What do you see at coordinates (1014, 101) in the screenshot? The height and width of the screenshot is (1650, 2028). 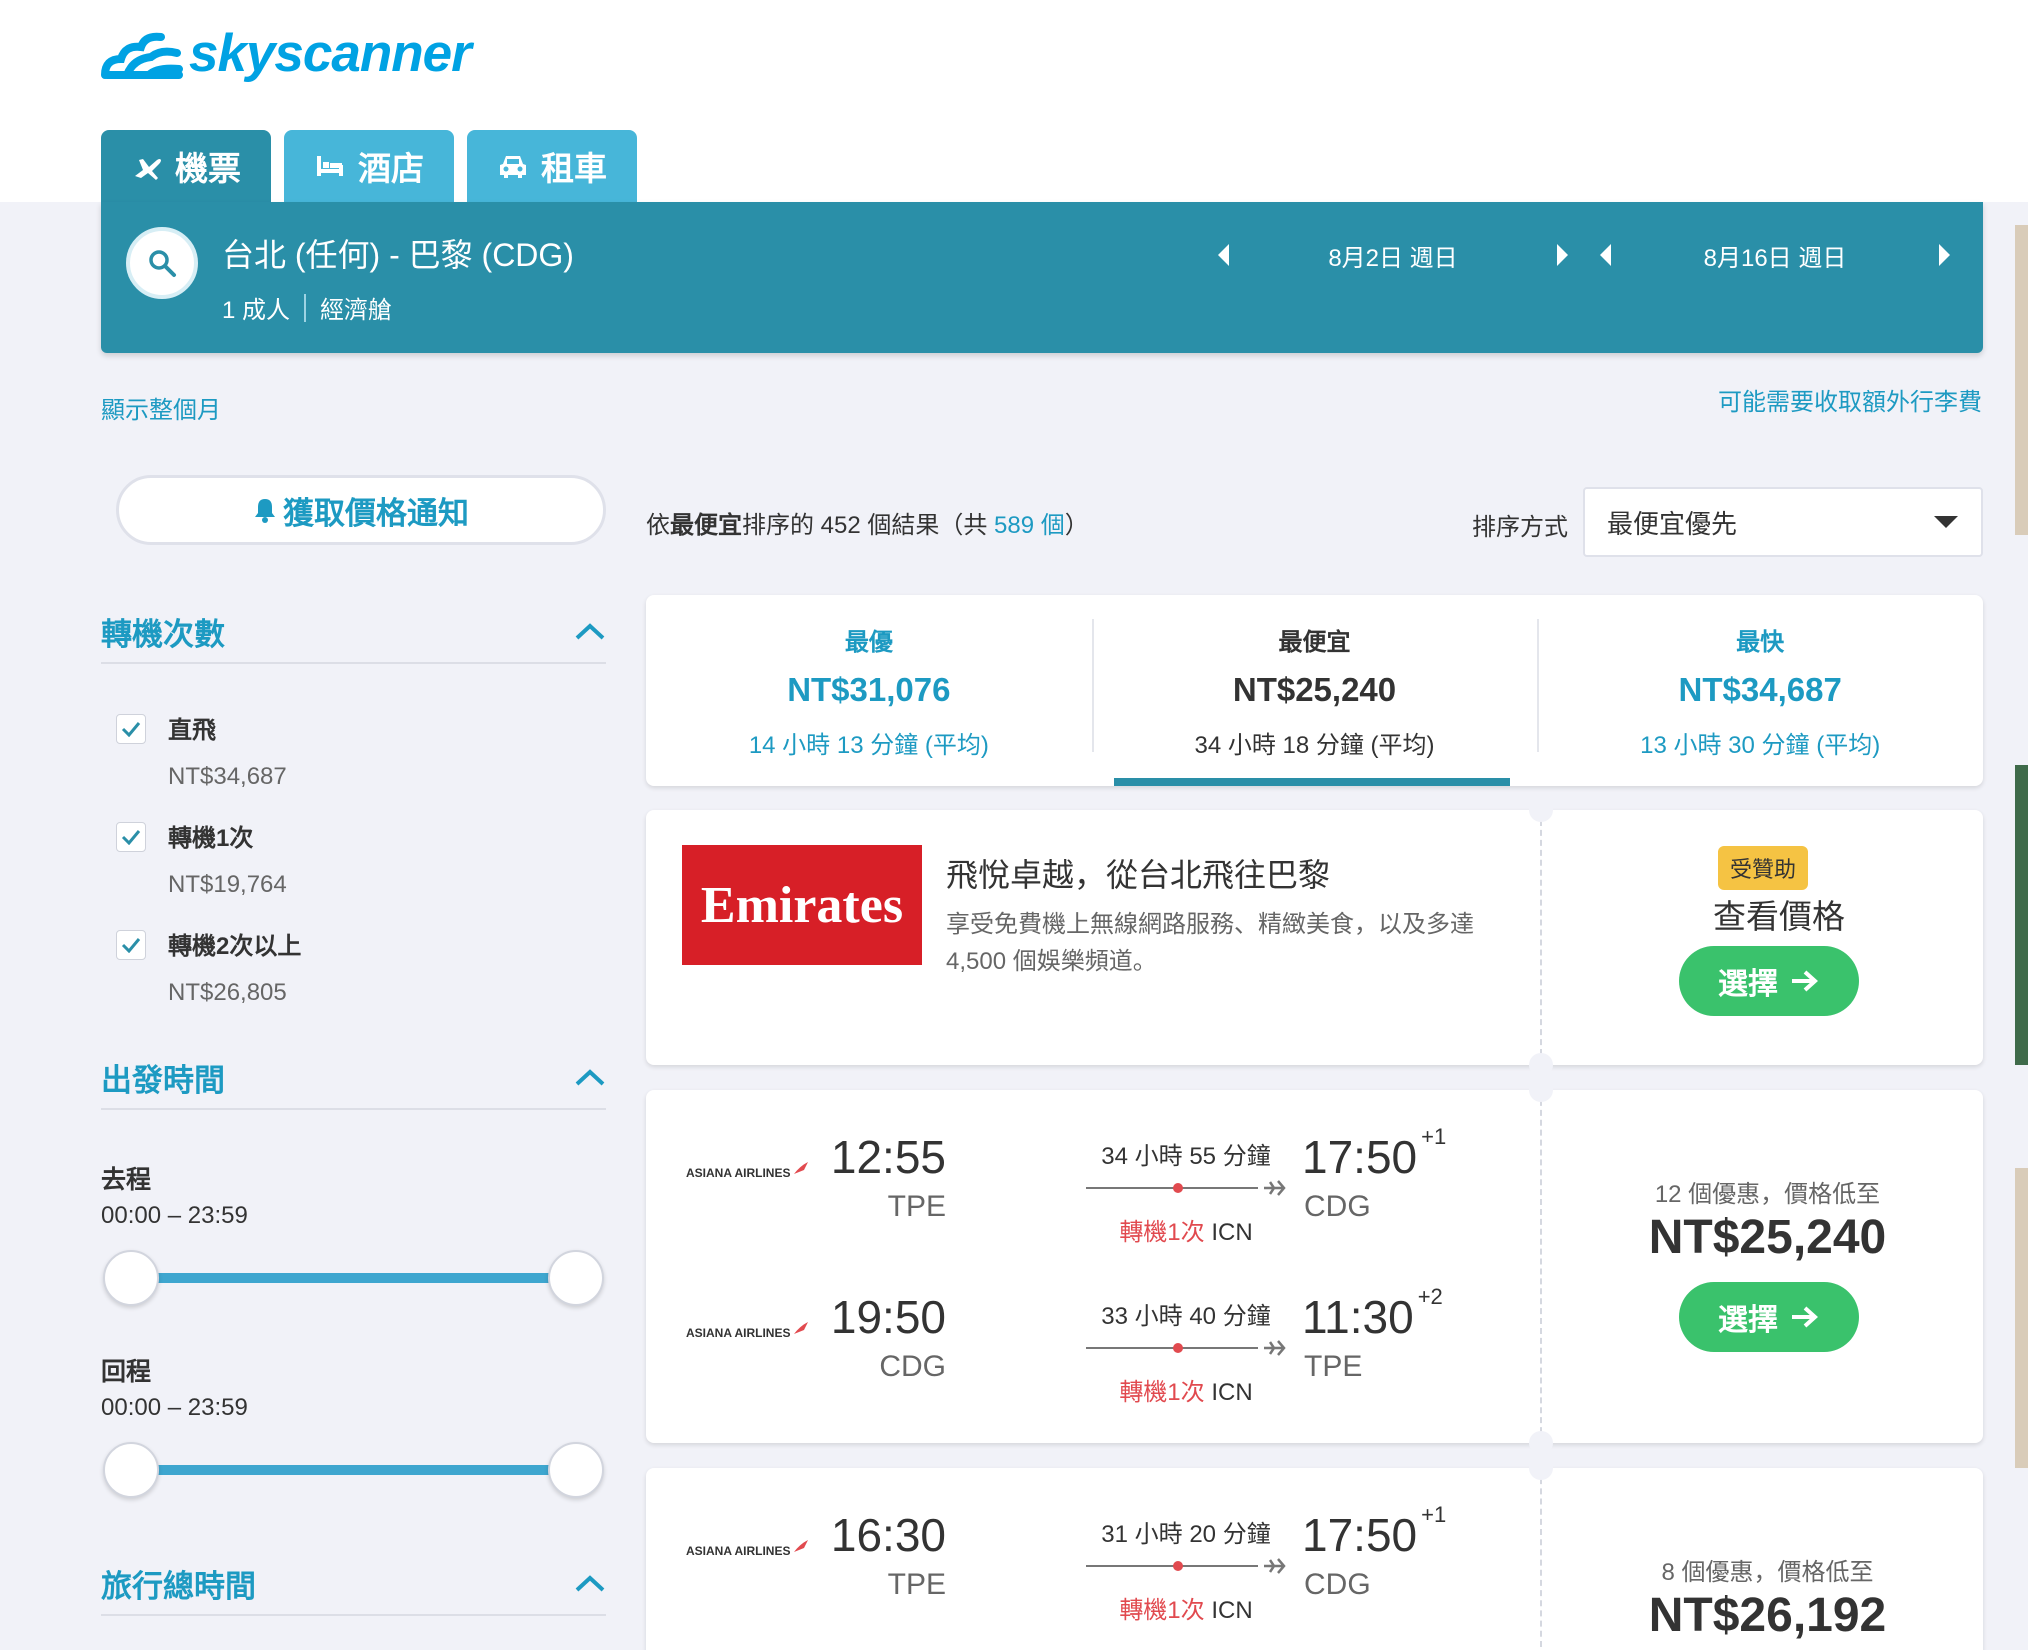 I see `top-header: skyscanner 機票 酒店 租車` at bounding box center [1014, 101].